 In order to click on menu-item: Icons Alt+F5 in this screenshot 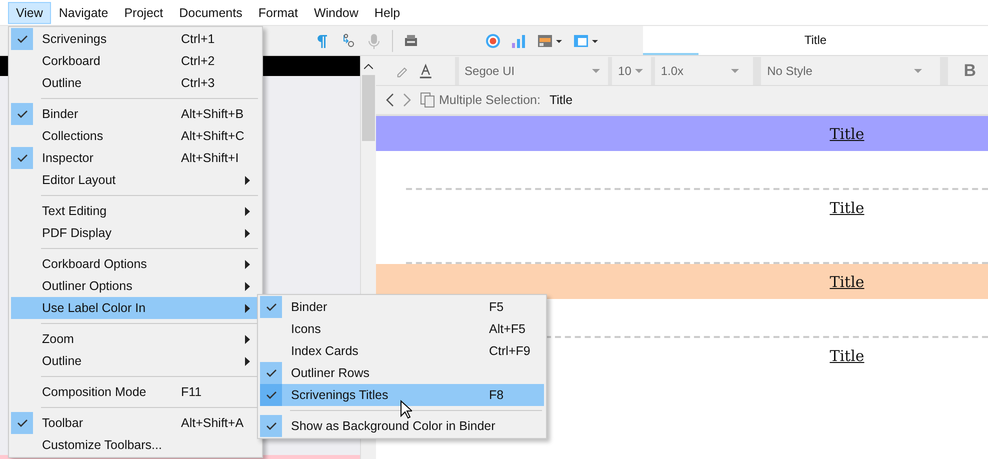, I will do `click(402, 329)`.